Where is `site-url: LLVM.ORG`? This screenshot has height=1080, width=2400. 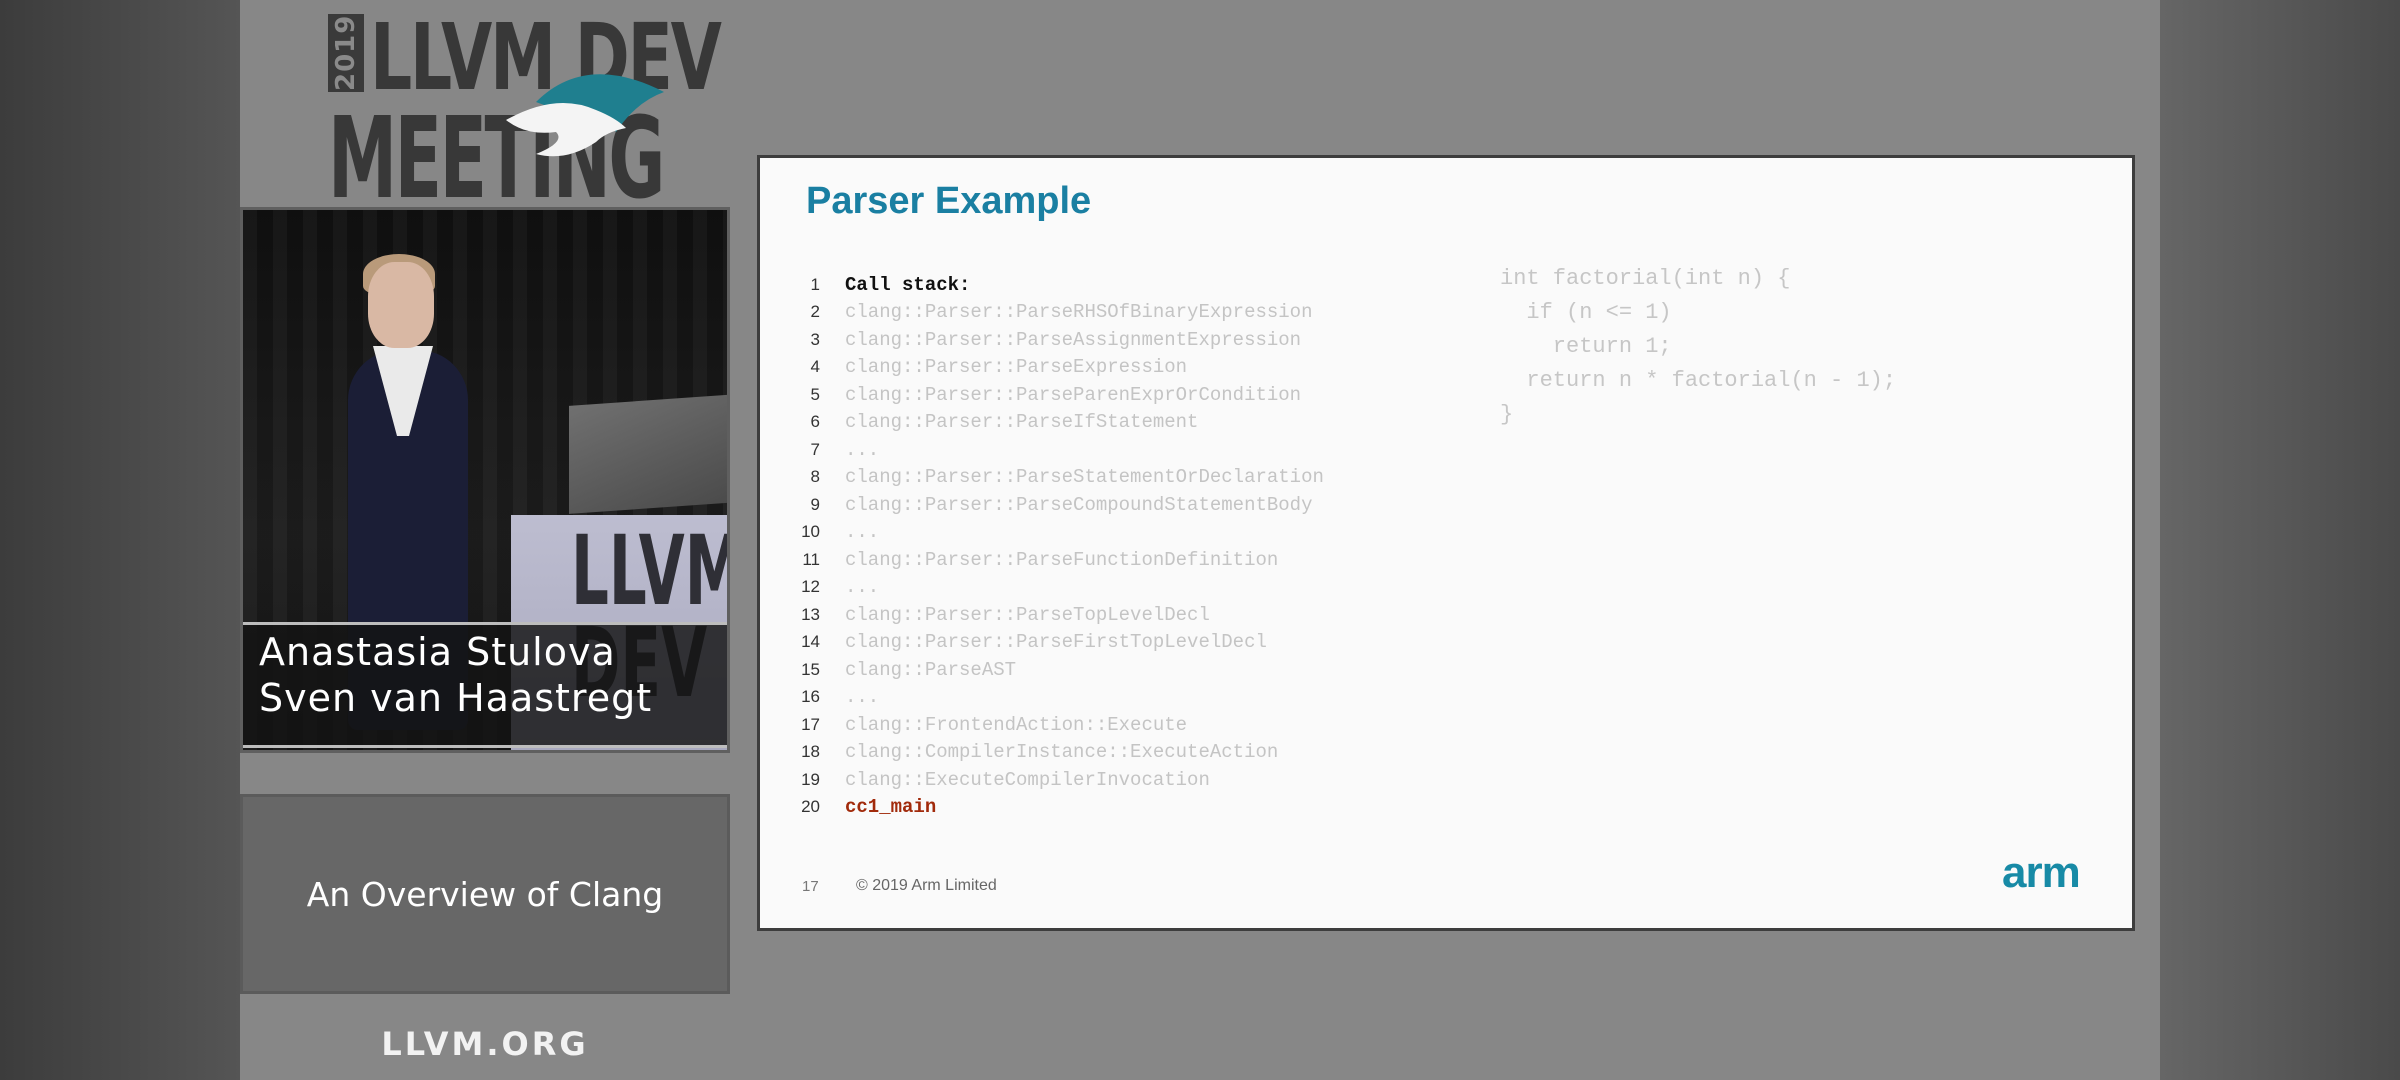
site-url: LLVM.ORG is located at coordinates (485, 1044).